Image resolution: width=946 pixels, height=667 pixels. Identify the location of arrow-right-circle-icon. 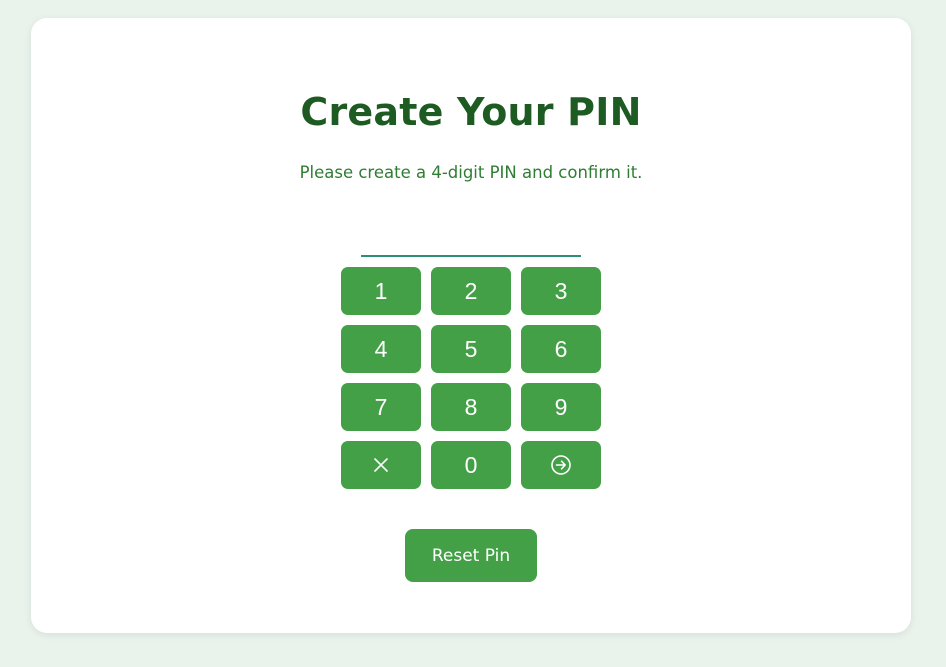
(561, 465).